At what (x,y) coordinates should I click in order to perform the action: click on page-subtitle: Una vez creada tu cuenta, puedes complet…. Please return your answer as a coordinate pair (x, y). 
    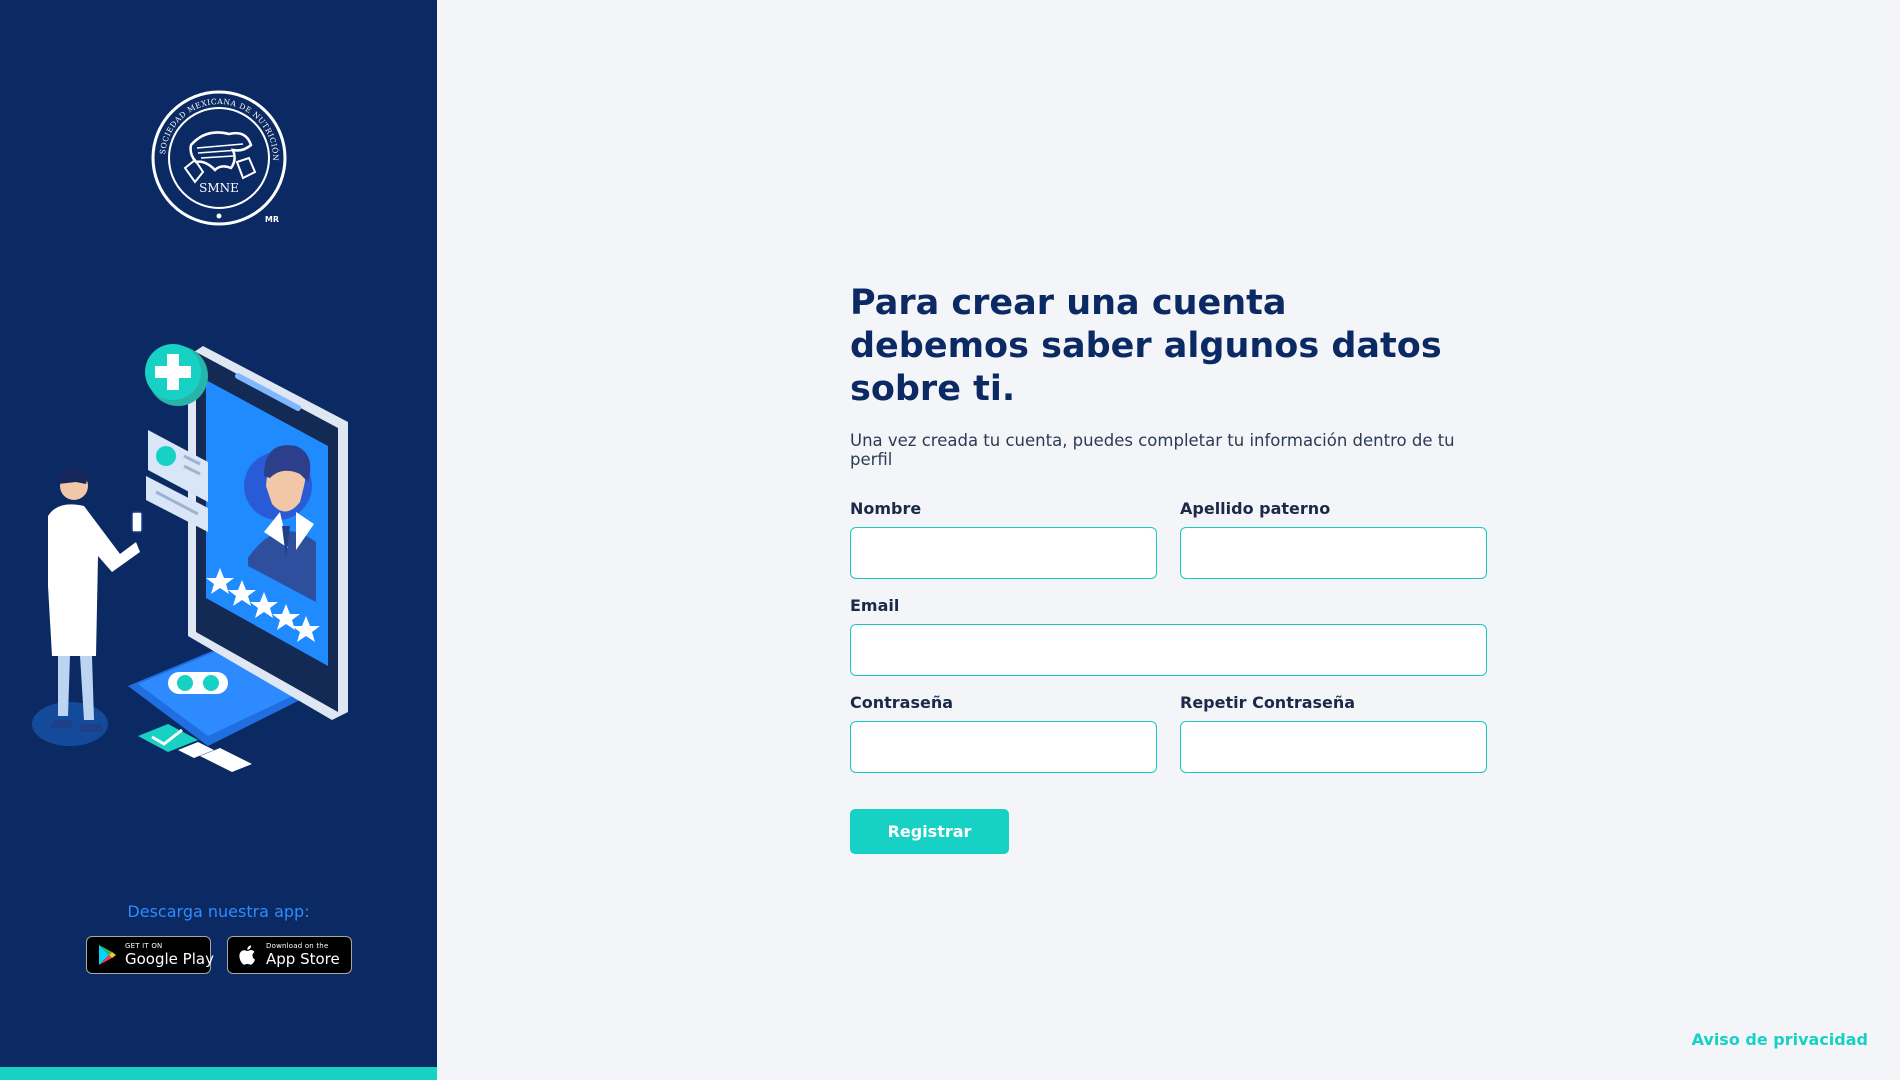
    Looking at the image, I should click on (1152, 450).